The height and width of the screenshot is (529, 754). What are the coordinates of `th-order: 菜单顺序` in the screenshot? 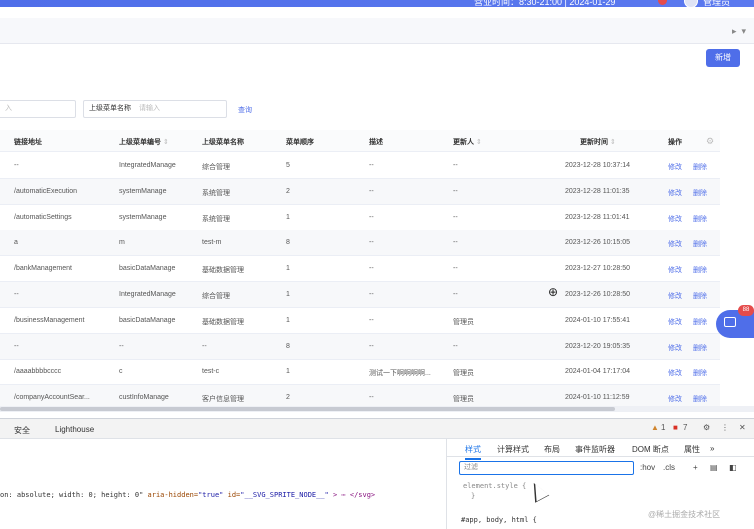 It's located at (300, 142).